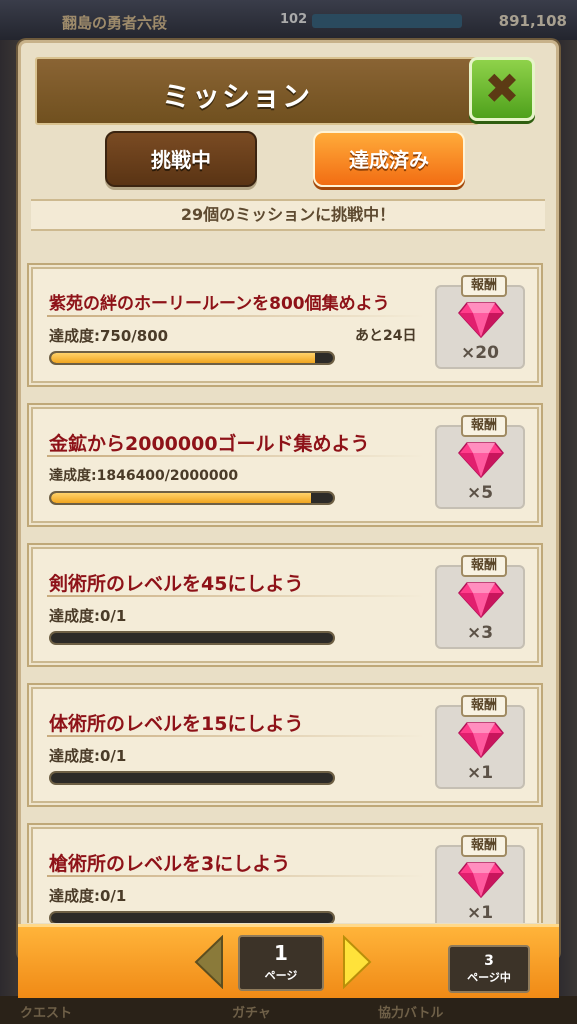 This screenshot has height=1024, width=577. I want to click on current-page-box: 1 ページ, so click(281, 963).